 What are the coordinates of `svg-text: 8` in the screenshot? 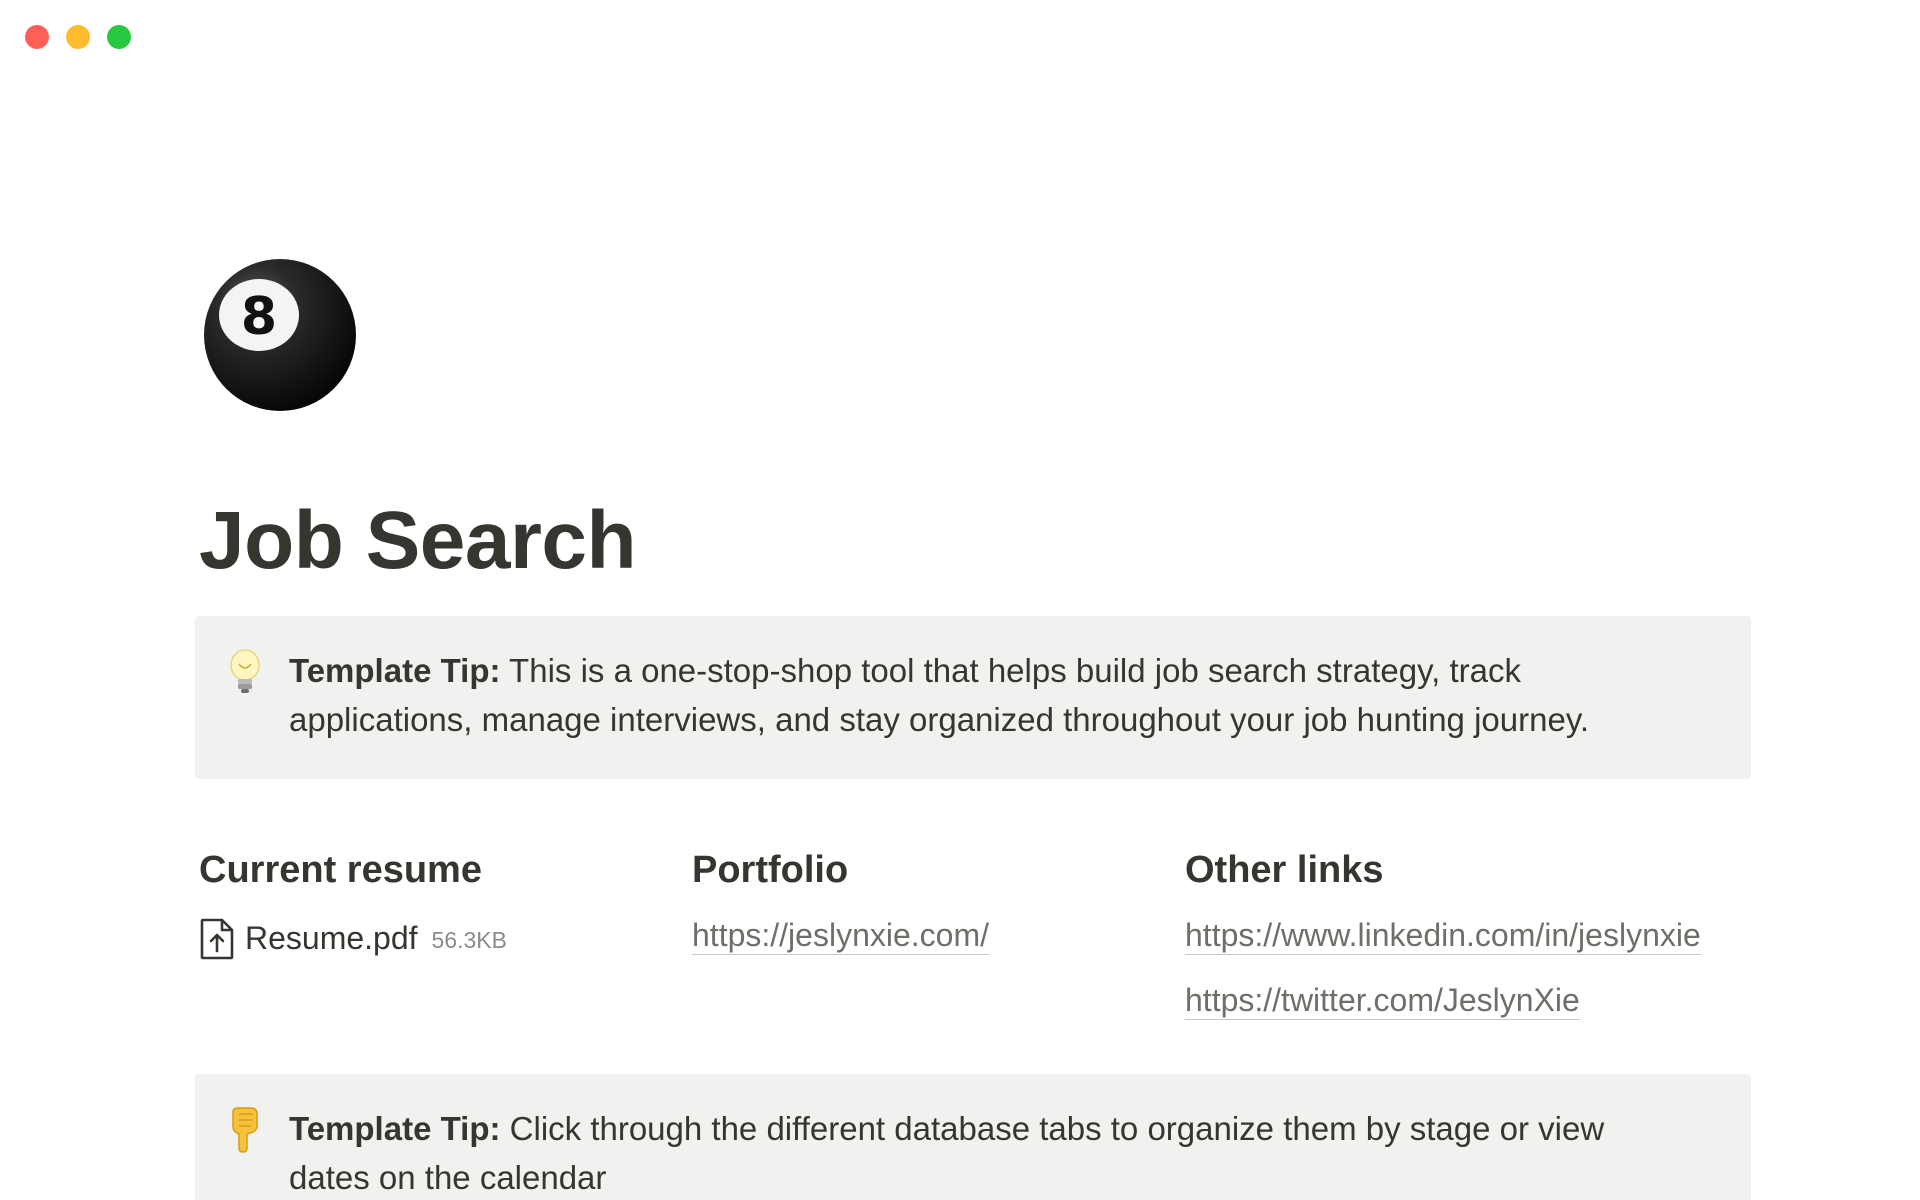 It's located at (259, 317).